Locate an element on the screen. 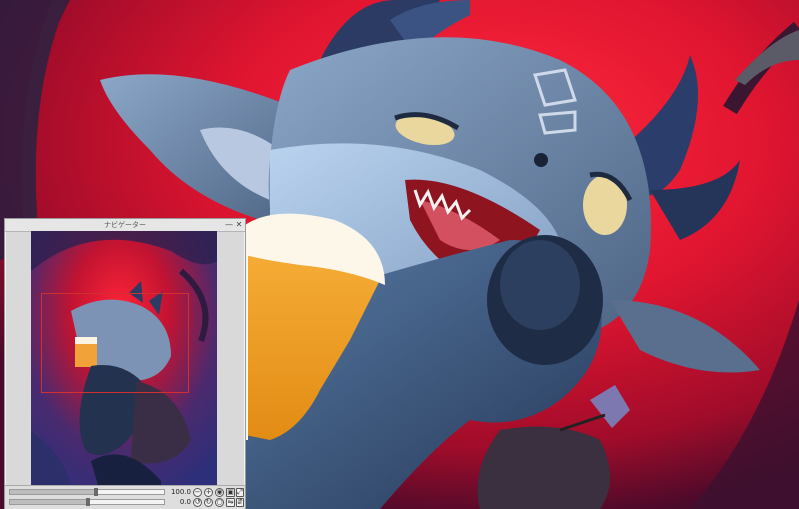 This screenshot has height=509, width=799. zoom-slider-thumb is located at coordinates (95, 492).